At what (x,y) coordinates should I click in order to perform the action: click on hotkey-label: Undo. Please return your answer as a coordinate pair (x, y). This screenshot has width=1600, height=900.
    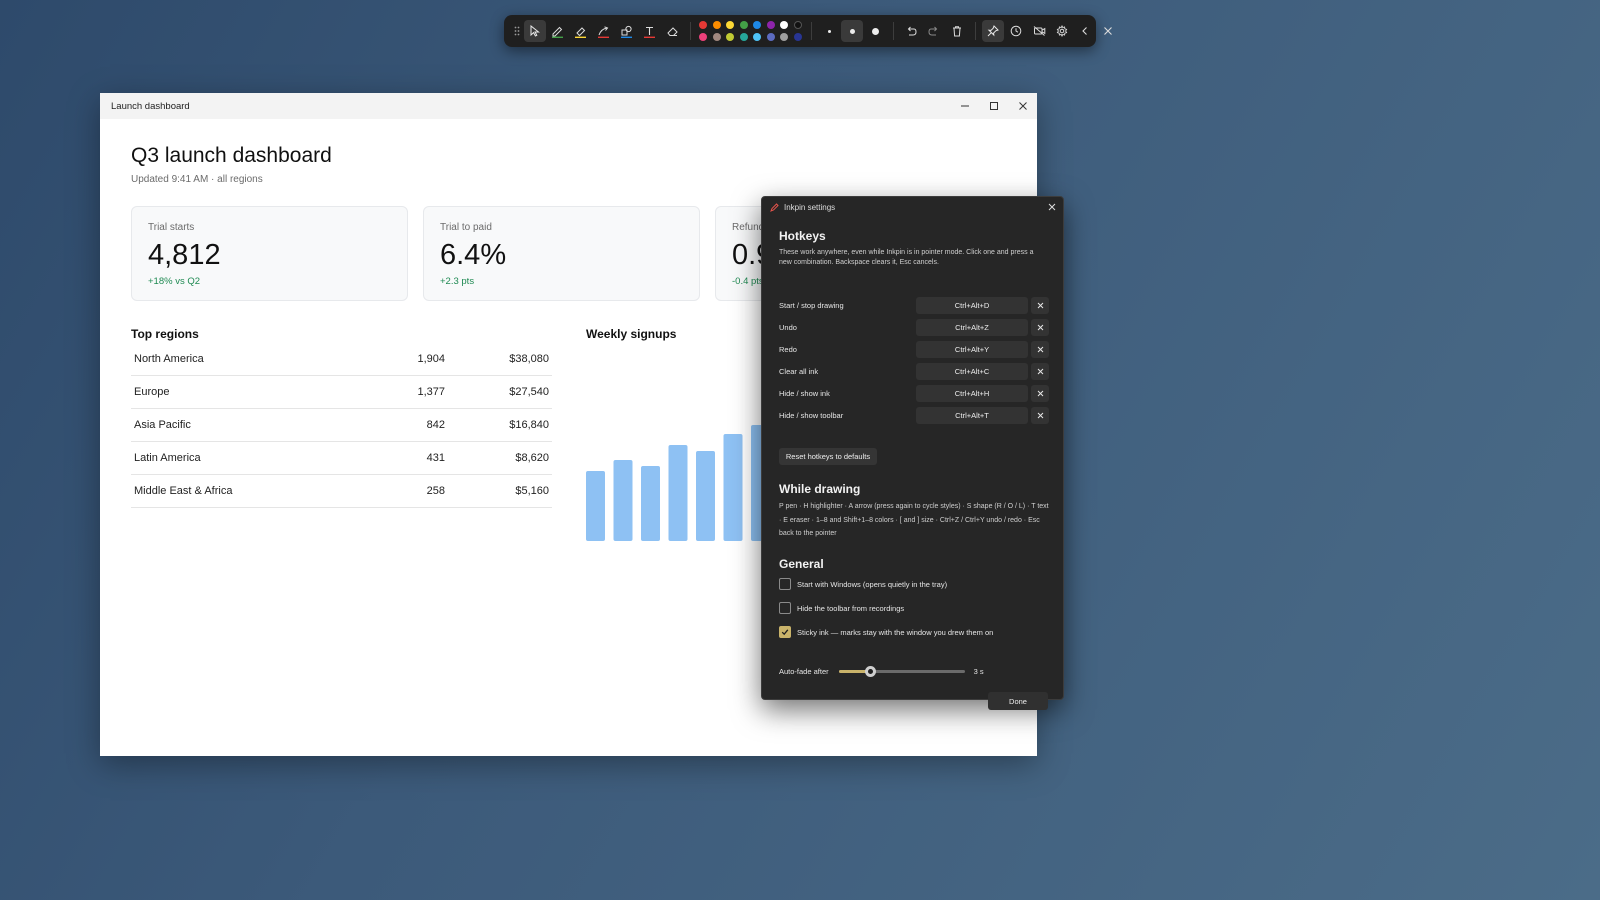
    Looking at the image, I should click on (788, 327).